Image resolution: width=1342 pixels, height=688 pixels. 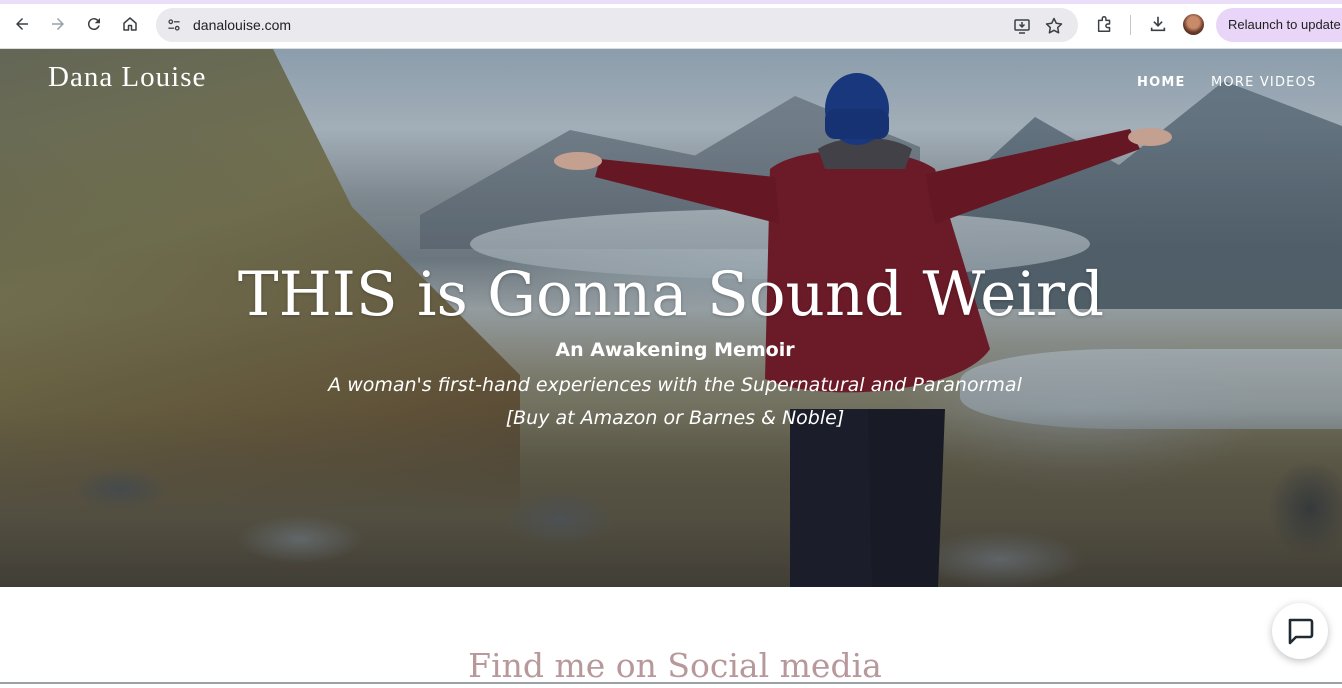 What do you see at coordinates (671, 294) in the screenshot?
I see `hero-headline: THIS is Gonna Sound Weird` at bounding box center [671, 294].